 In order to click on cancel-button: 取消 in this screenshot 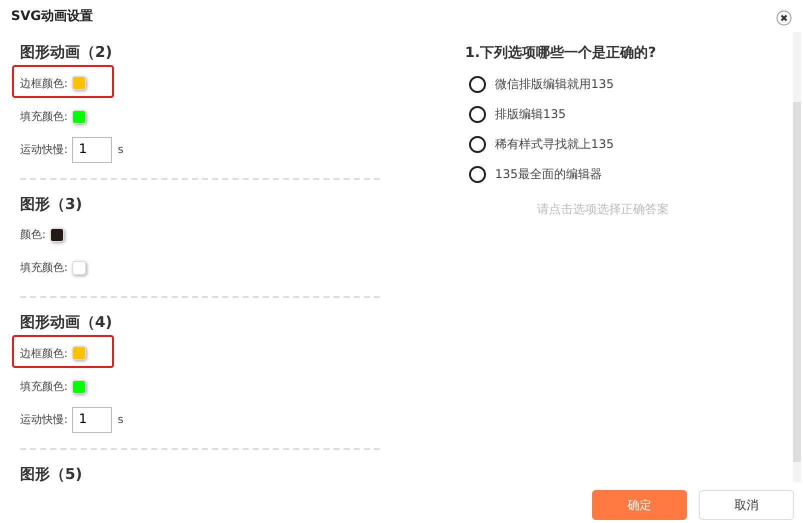, I will do `click(746, 505)`.